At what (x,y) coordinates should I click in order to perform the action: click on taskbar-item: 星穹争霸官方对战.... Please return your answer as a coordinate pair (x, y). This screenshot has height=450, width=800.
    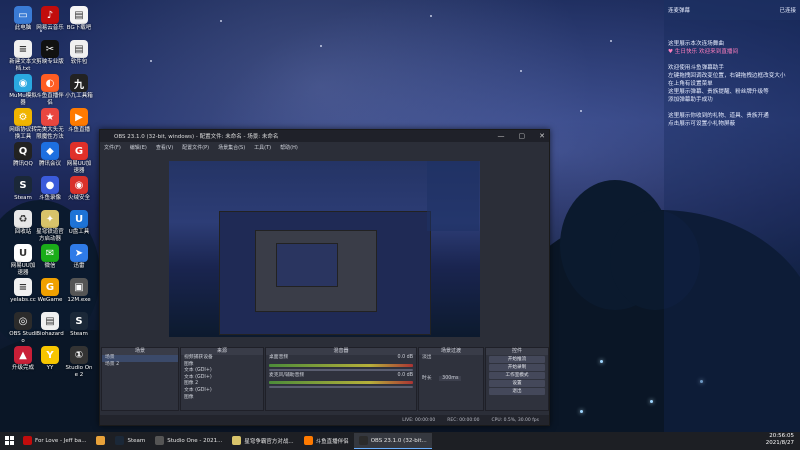
    Looking at the image, I should click on (262, 441).